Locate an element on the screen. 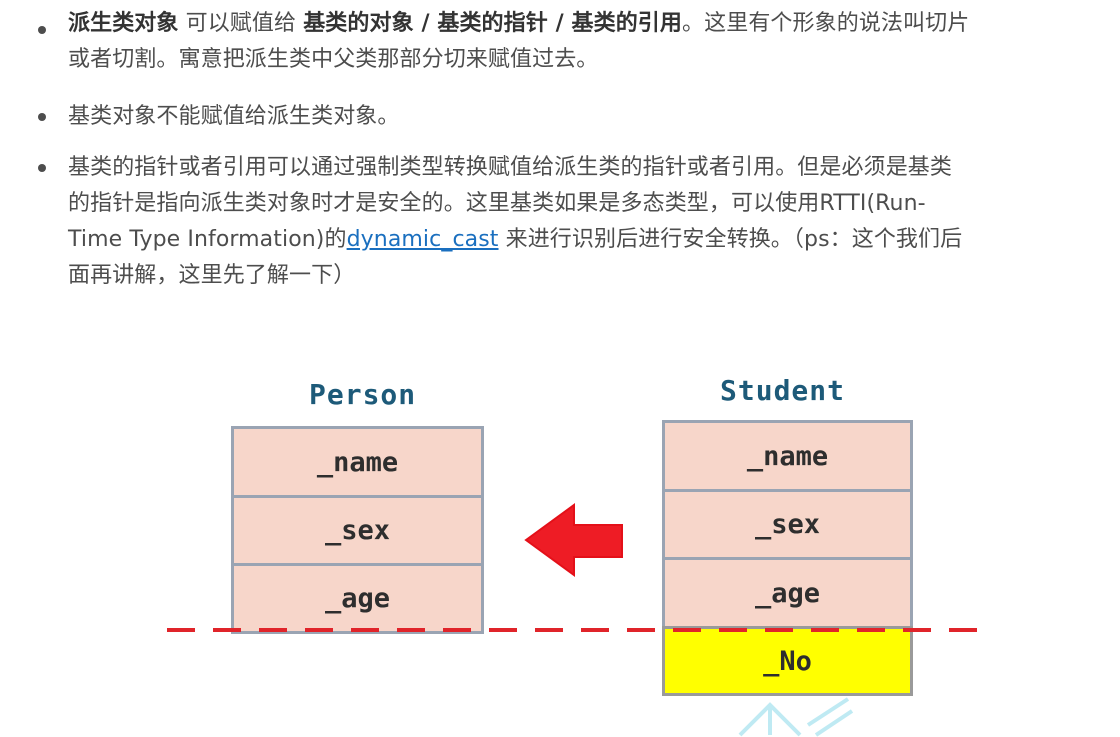 Image resolution: width=1120 pixels, height=737 pixels. person-title: Person is located at coordinates (363, 394).